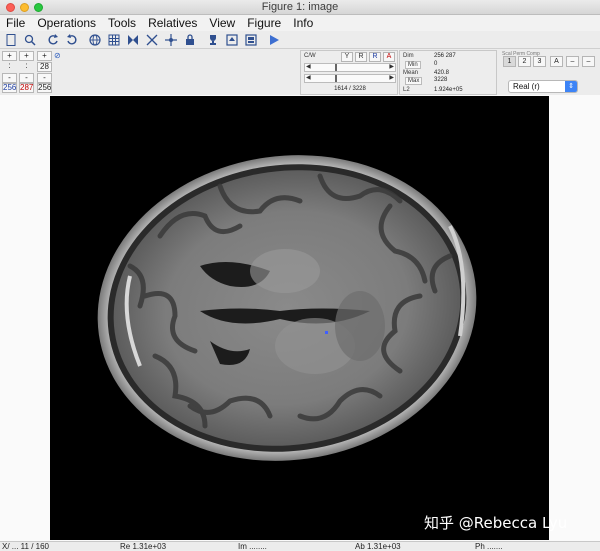 Image resolution: width=600 pixels, height=551 pixels. What do you see at coordinates (26, 56) in the screenshot?
I see `y-increment-button: +` at bounding box center [26, 56].